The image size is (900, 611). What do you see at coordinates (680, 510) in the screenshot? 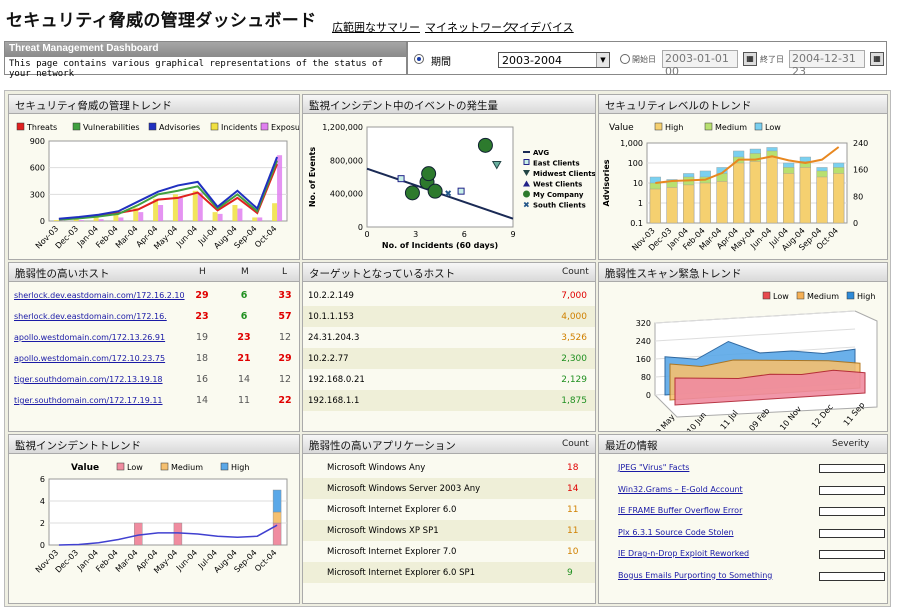
I see `info-link: IE FRAME Buffer Overflow Error` at bounding box center [680, 510].